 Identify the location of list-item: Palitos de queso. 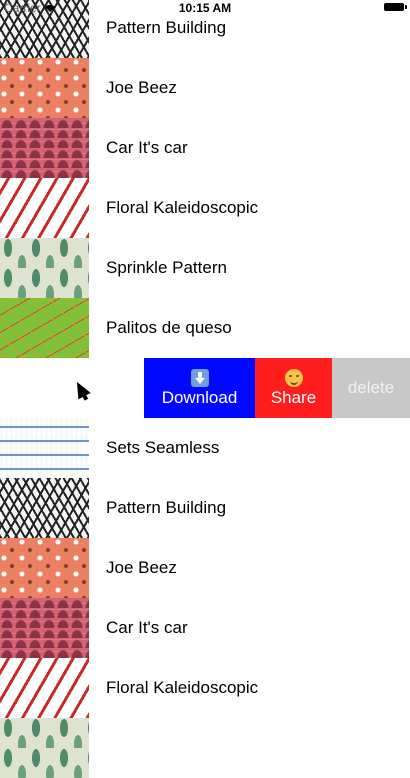
(205, 328).